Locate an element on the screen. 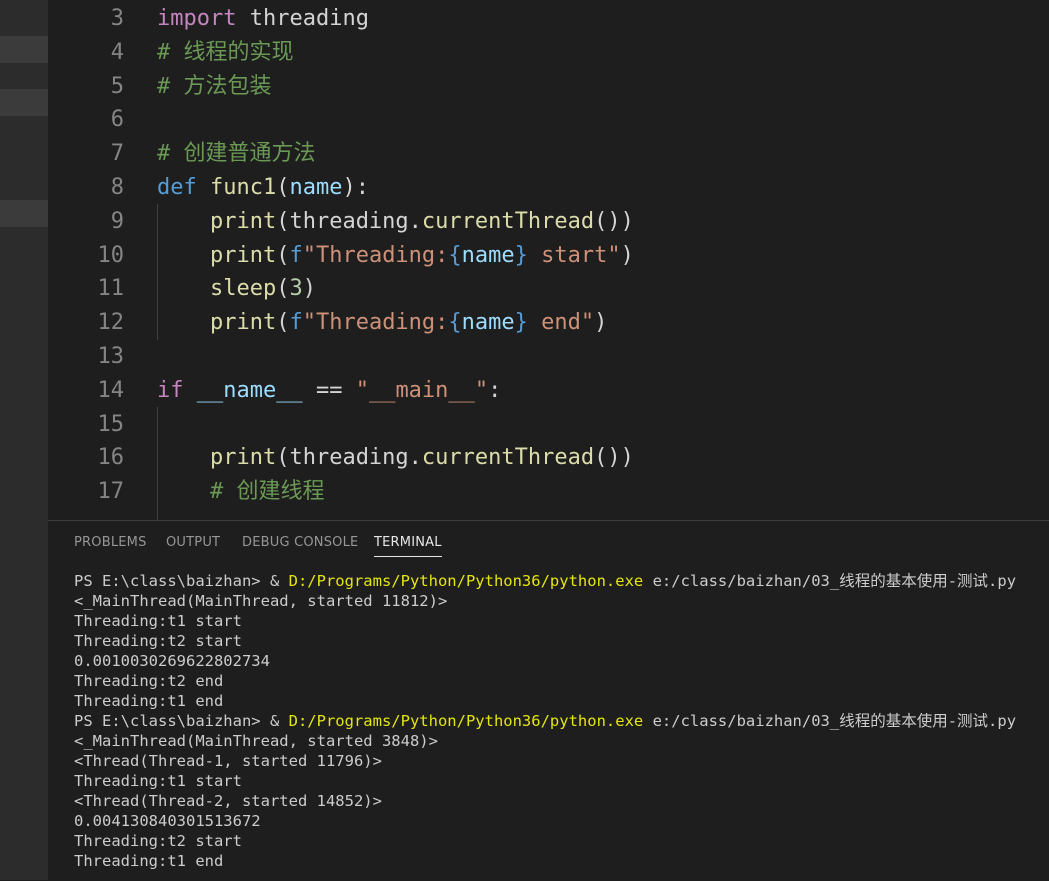 This screenshot has height=881, width=1049. code-line: 17 # 创建线程 is located at coordinates (548, 492).